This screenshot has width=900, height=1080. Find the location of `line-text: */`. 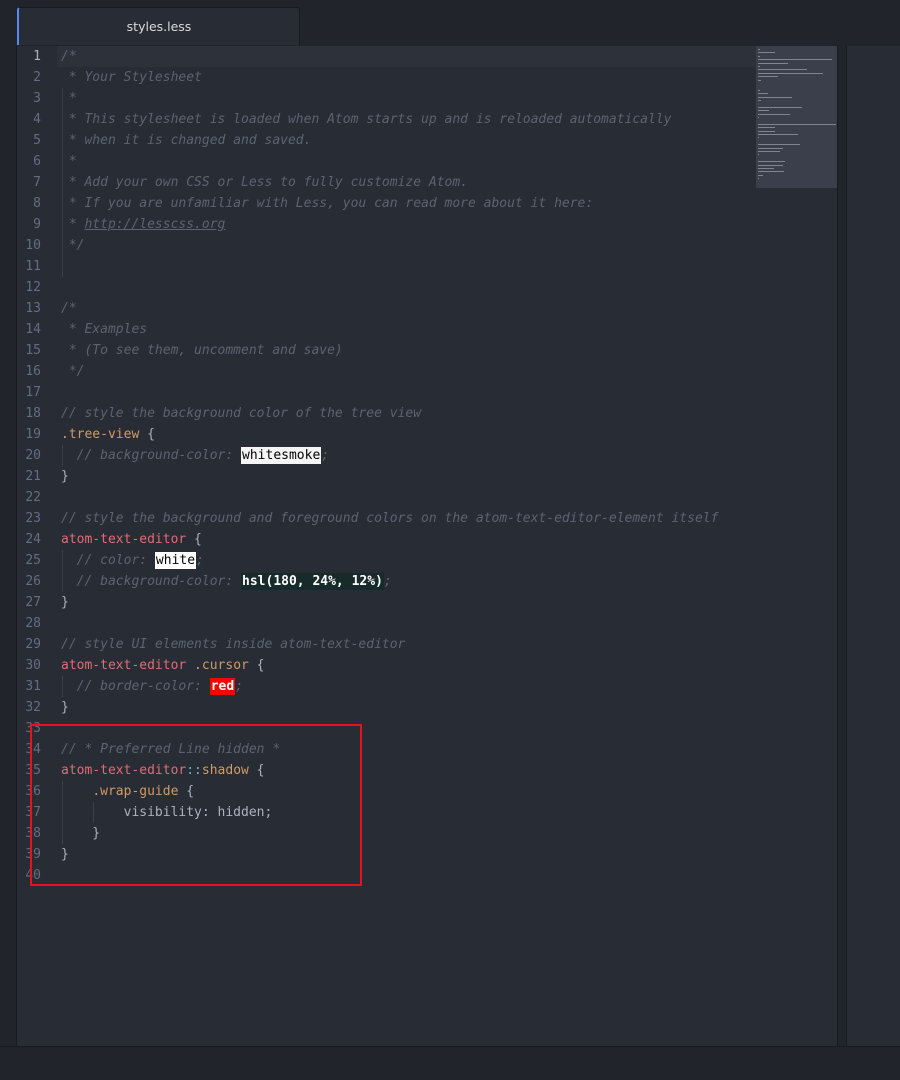

line-text: */ is located at coordinates (73, 371).